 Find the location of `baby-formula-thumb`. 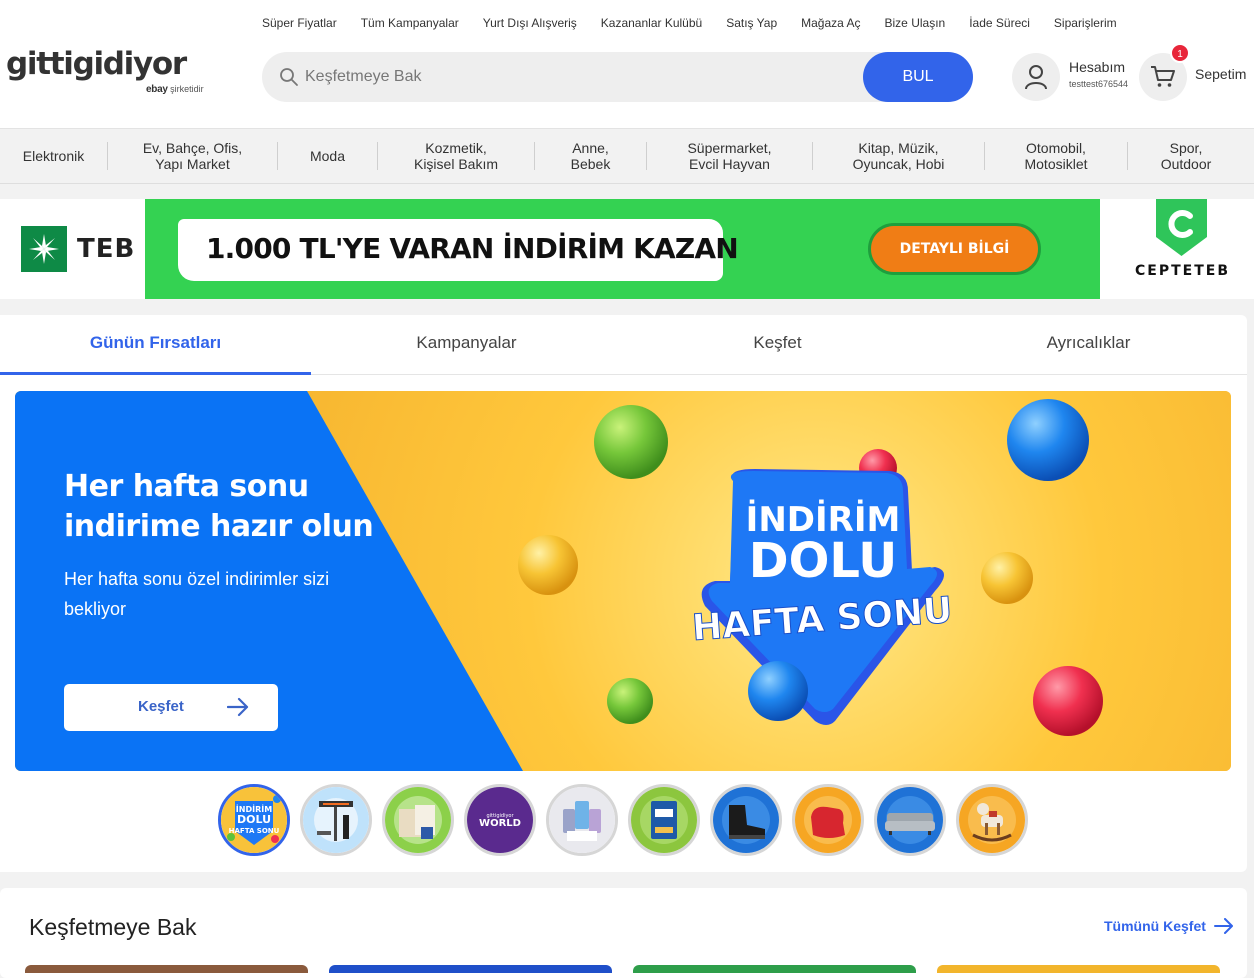

baby-formula-thumb is located at coordinates (664, 820).